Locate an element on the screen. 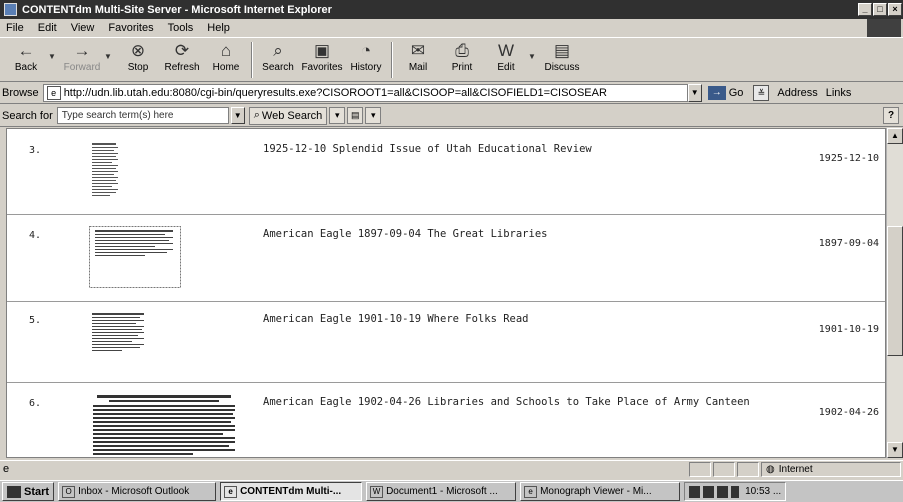 The height and width of the screenshot is (502, 903). menu-tools: Tools is located at coordinates (181, 28).